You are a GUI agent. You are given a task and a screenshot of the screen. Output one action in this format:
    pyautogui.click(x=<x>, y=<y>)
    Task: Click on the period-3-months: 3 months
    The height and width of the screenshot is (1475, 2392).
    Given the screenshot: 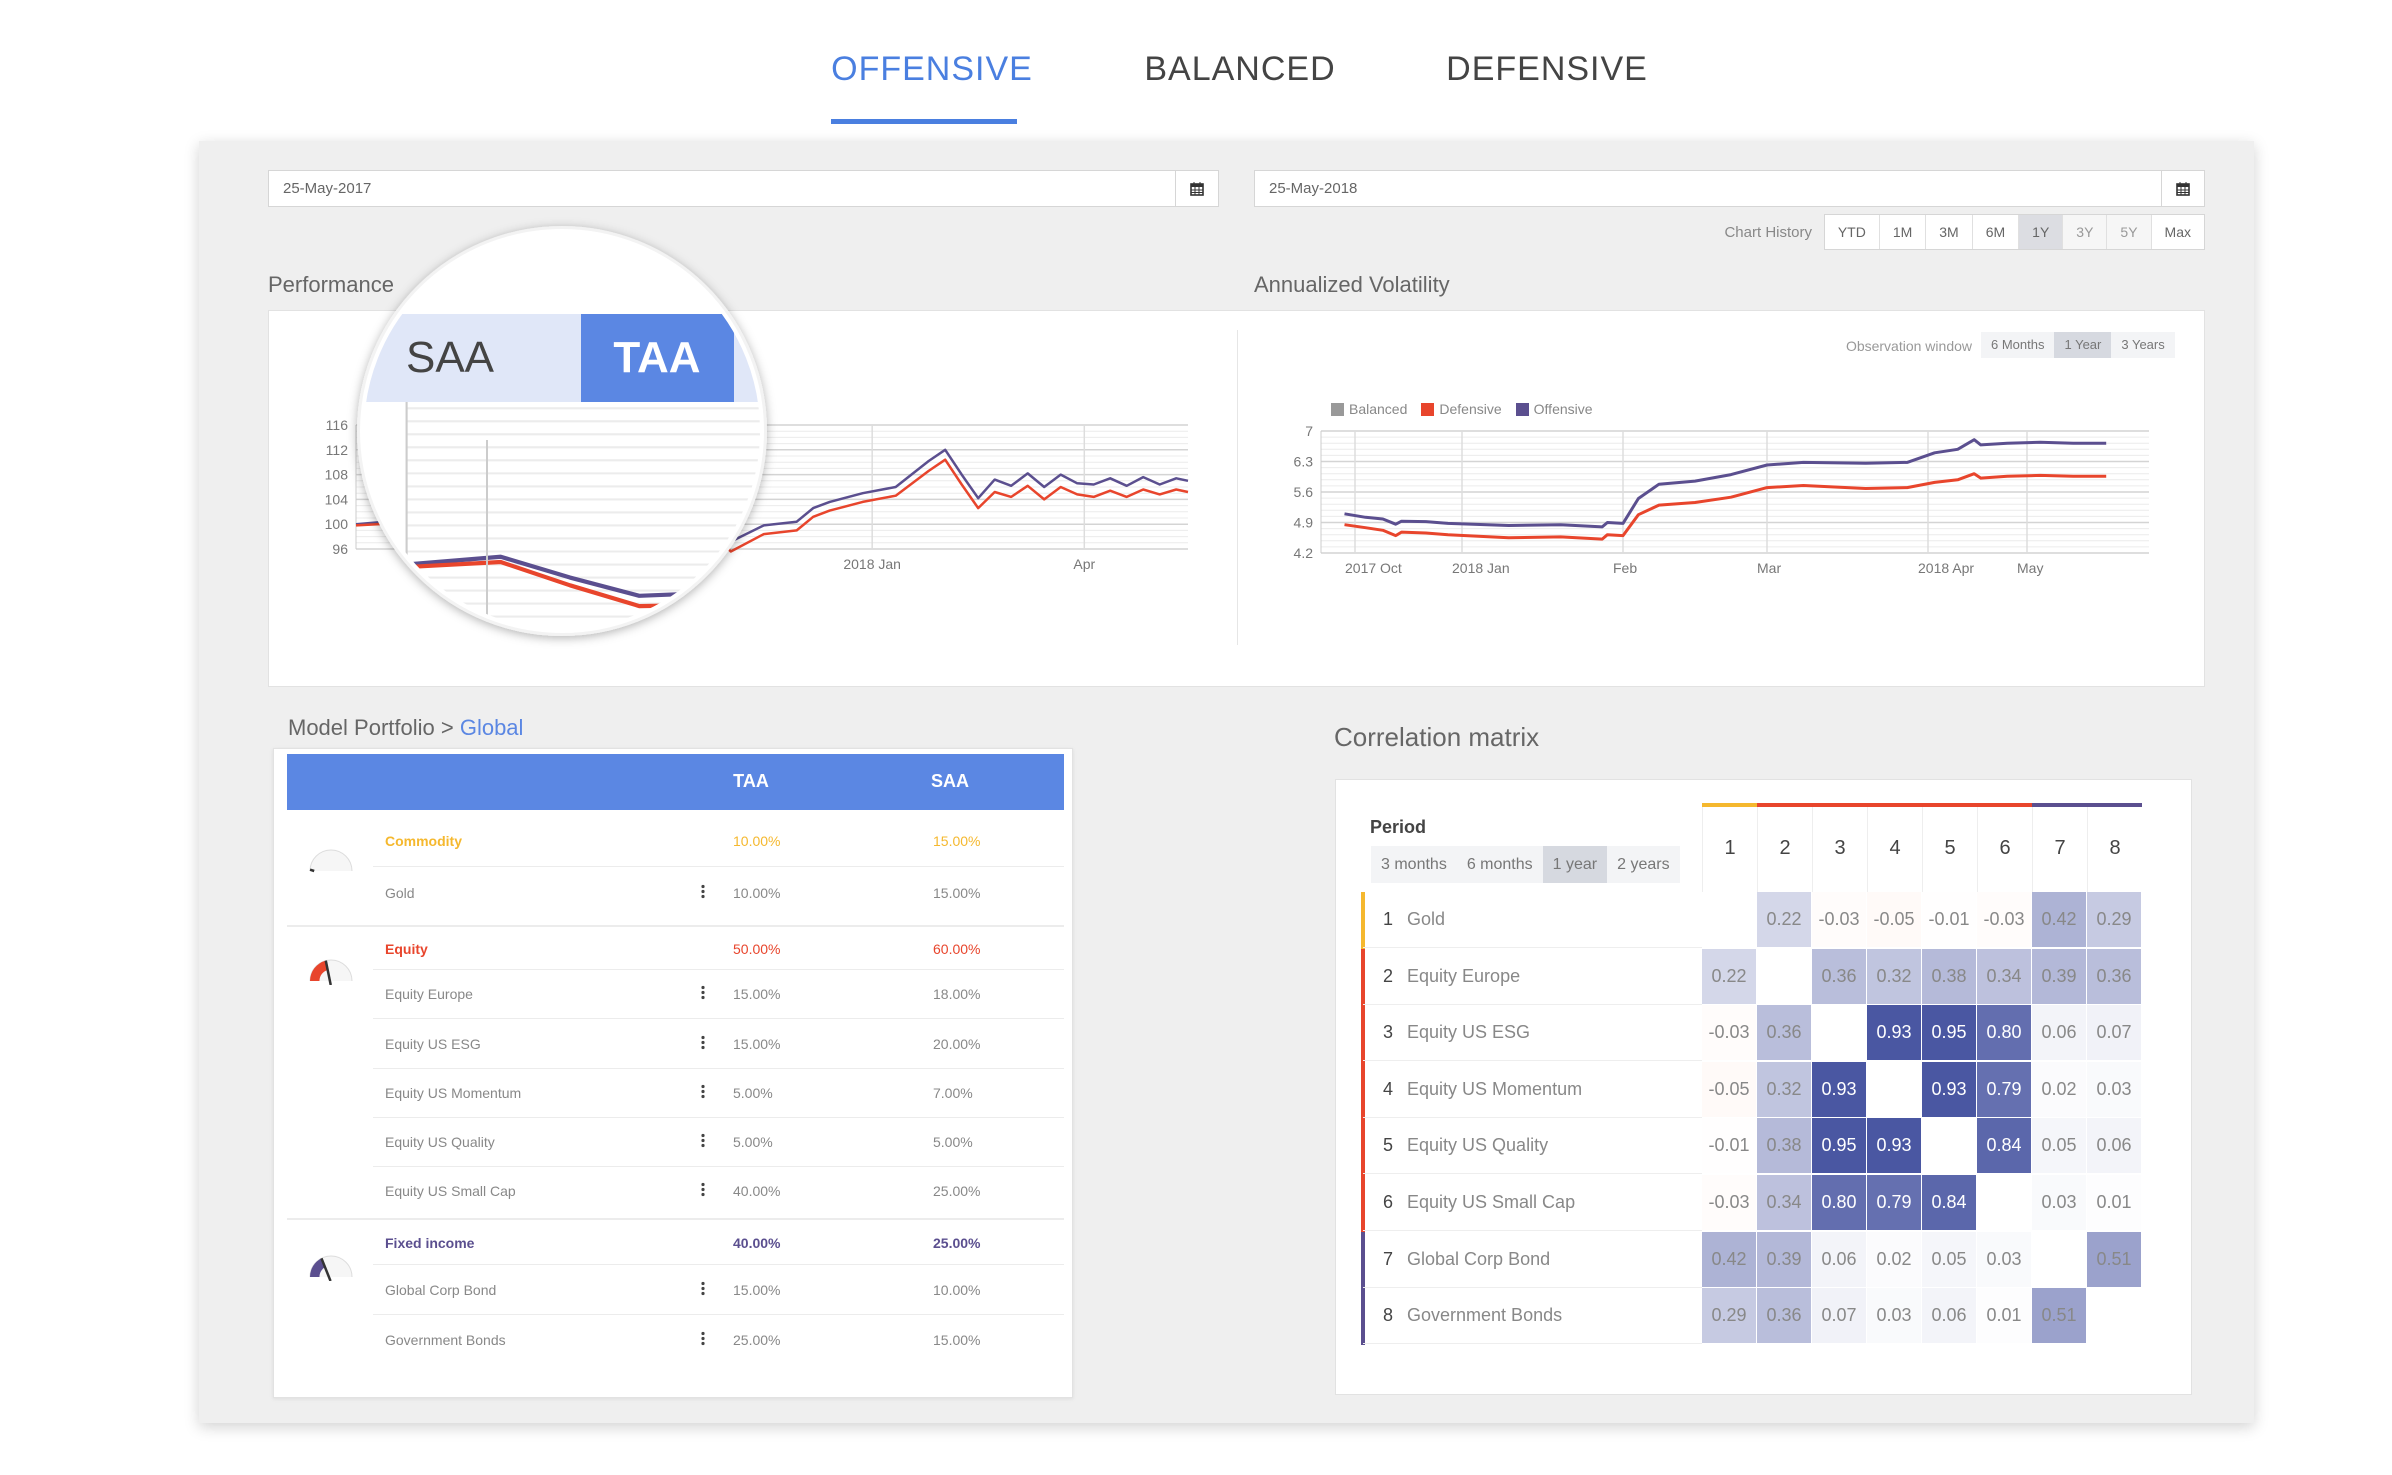 What is the action you would take?
    pyautogui.click(x=1414, y=864)
    